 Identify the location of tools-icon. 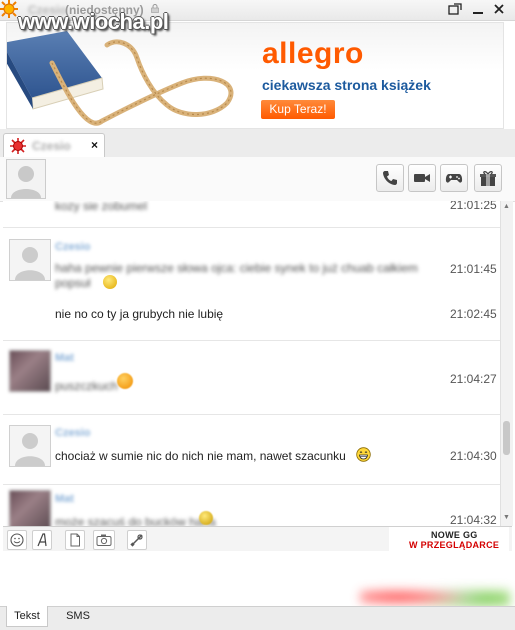
(136, 540).